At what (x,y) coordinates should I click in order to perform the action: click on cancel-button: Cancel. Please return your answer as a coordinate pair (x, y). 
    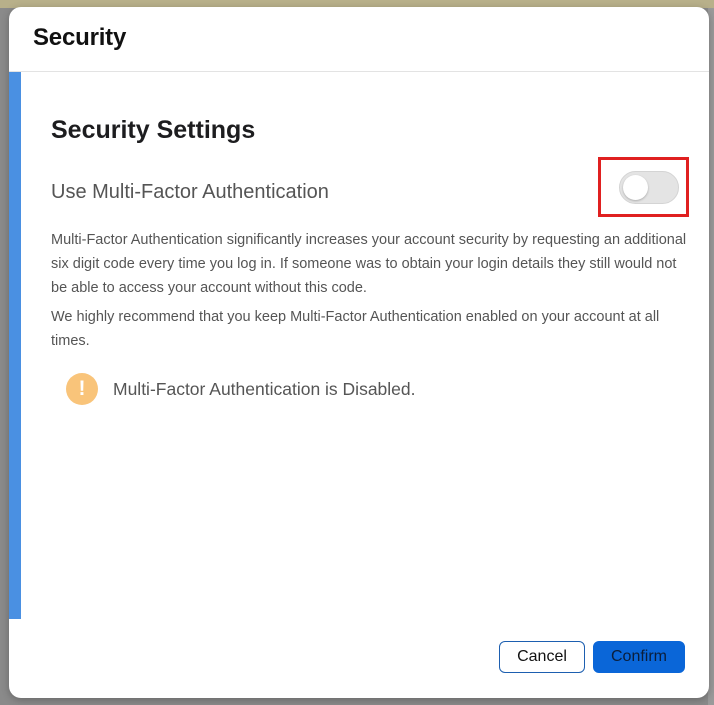
    Looking at the image, I should click on (542, 657).